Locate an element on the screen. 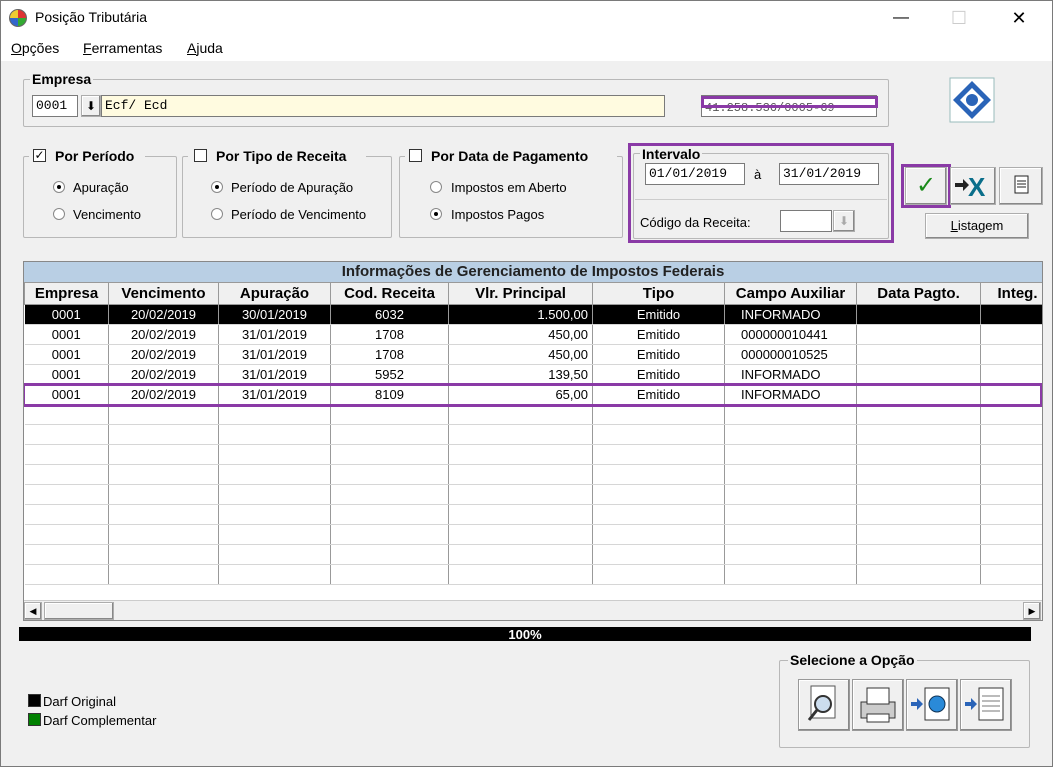  menu-opcoes-key: O is located at coordinates (16, 48).